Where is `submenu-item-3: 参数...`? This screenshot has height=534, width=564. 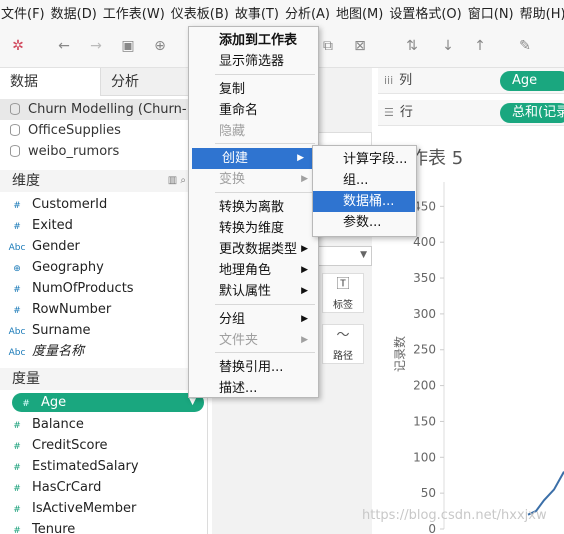 submenu-item-3: 参数... is located at coordinates (364, 222).